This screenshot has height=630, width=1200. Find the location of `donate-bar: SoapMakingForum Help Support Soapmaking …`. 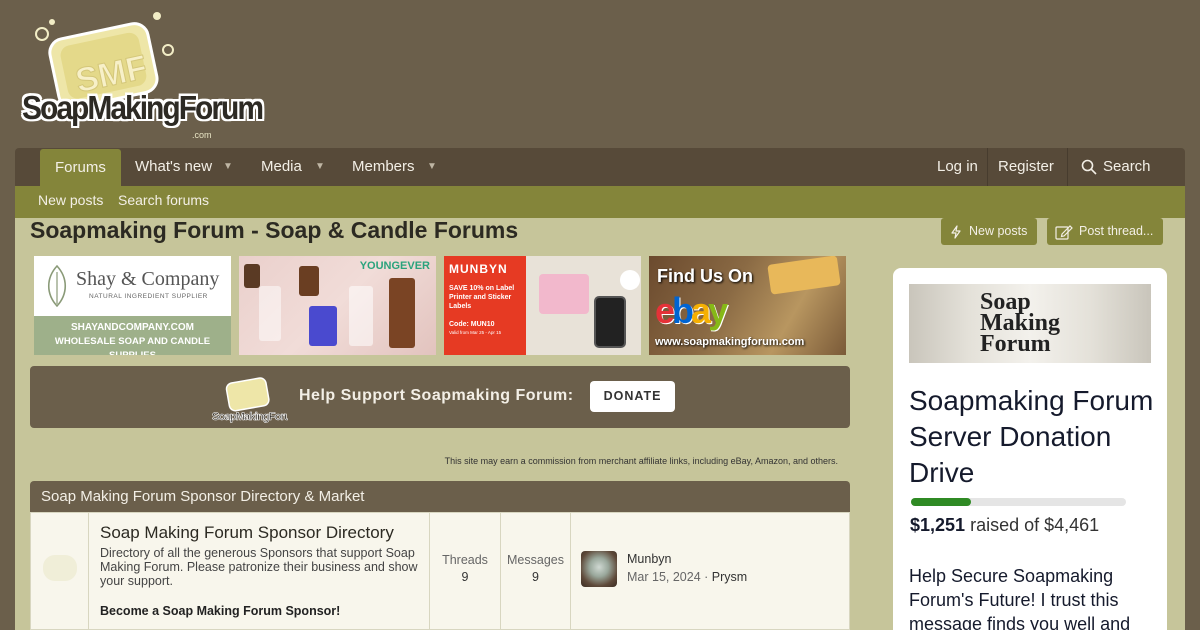

donate-bar: SoapMakingForum Help Support Soapmaking … is located at coordinates (440, 397).